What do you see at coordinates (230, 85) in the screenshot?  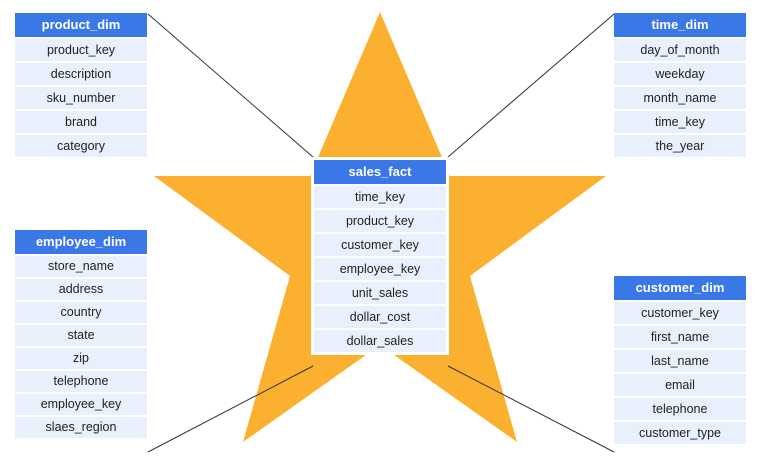 I see `connector-product` at bounding box center [230, 85].